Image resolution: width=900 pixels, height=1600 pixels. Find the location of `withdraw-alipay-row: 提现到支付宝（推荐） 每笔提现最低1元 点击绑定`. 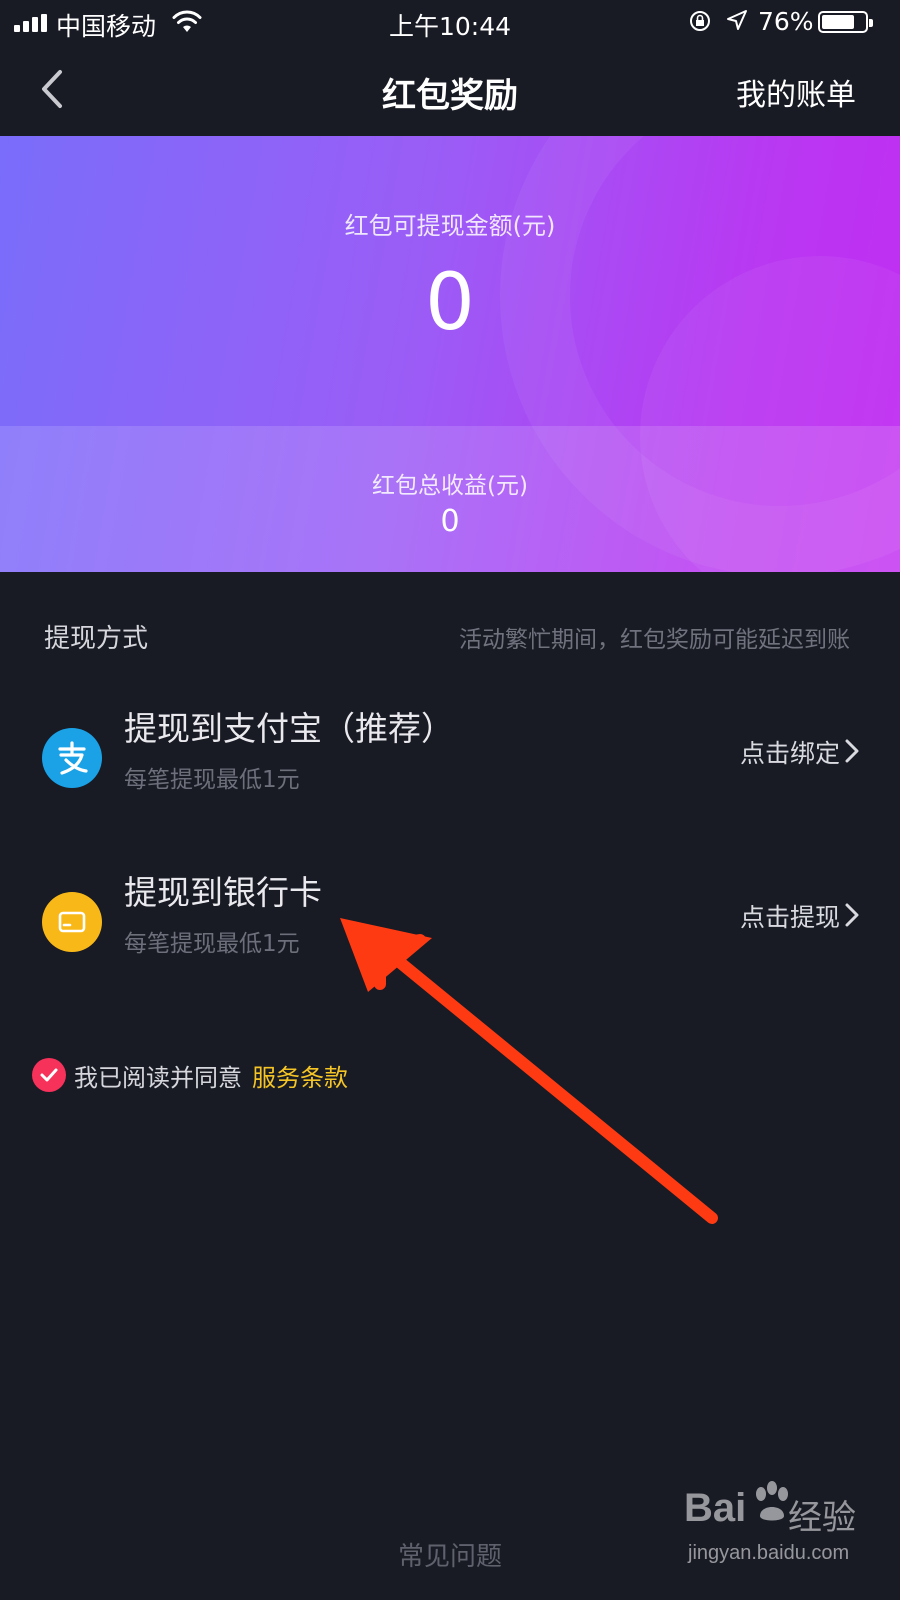

withdraw-alipay-row: 提现到支付宝（推荐） 每笔提现最低1元 点击绑定 is located at coordinates (450, 762).